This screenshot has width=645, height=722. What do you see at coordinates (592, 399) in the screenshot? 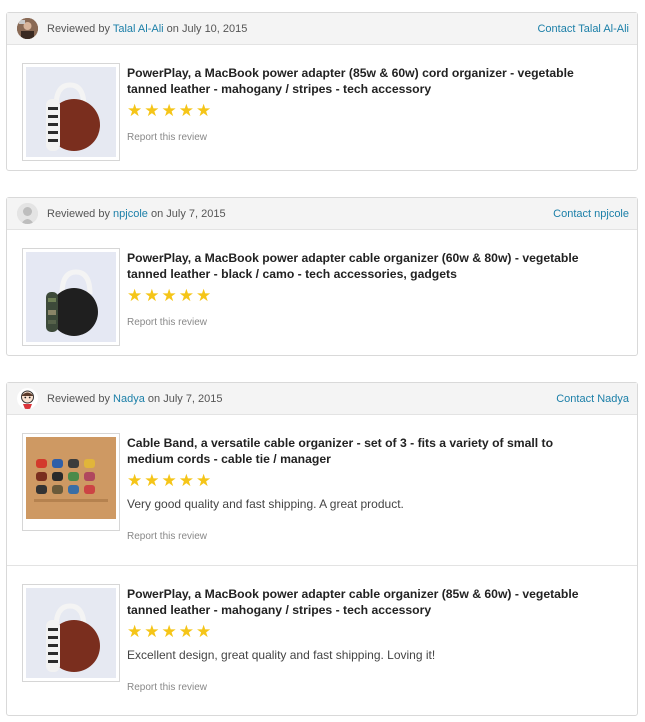
I see `contact-reviewer-link: Contact Nadya` at bounding box center [592, 399].